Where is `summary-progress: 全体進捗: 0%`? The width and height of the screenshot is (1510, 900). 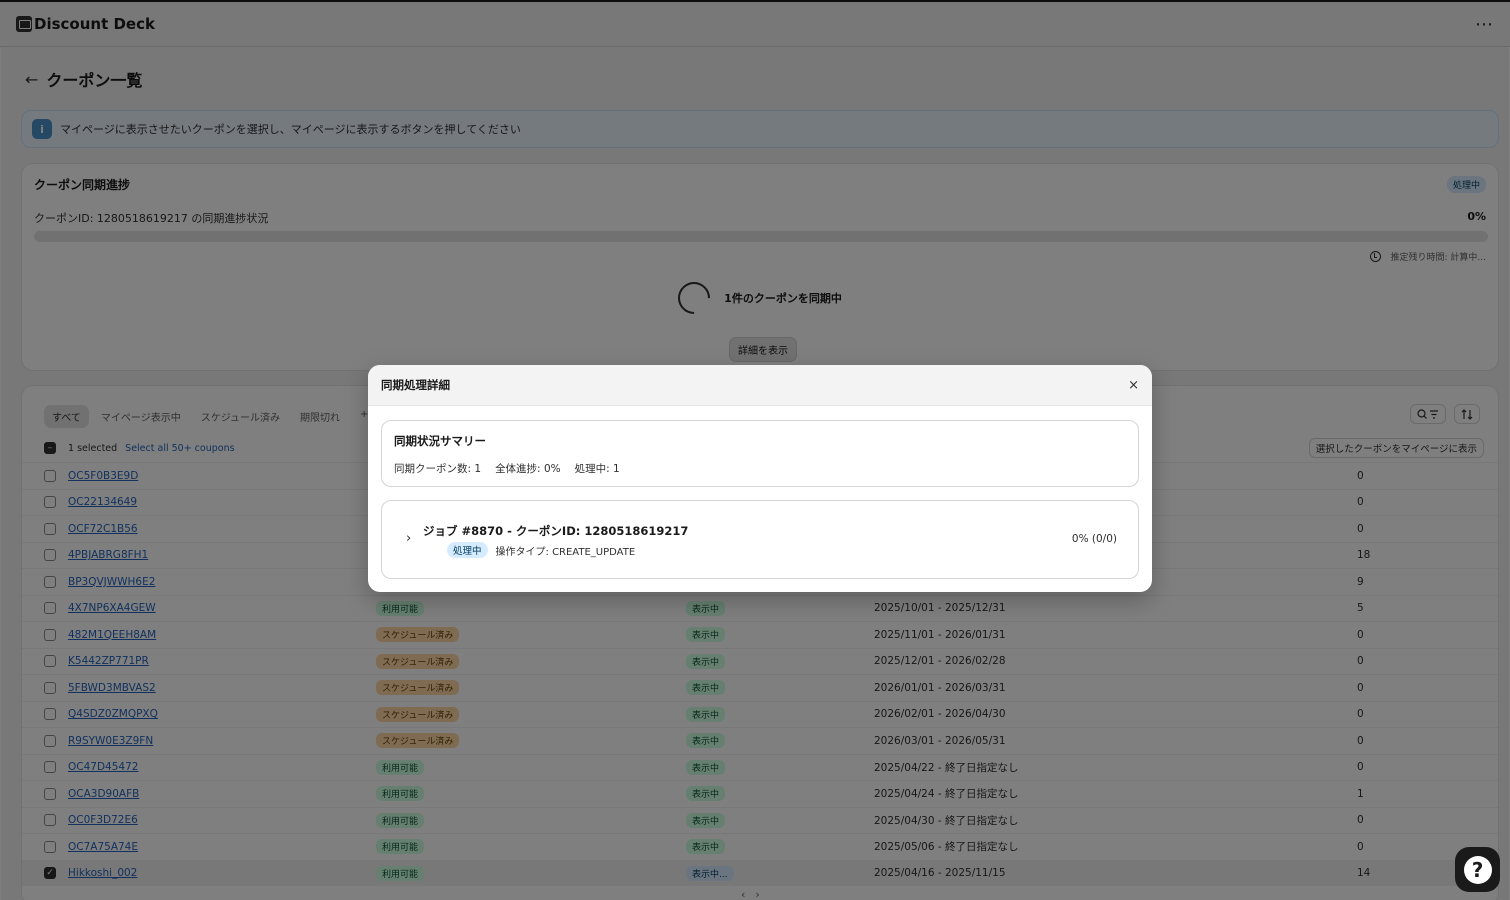 summary-progress: 全体進捗: 0% is located at coordinates (528, 469).